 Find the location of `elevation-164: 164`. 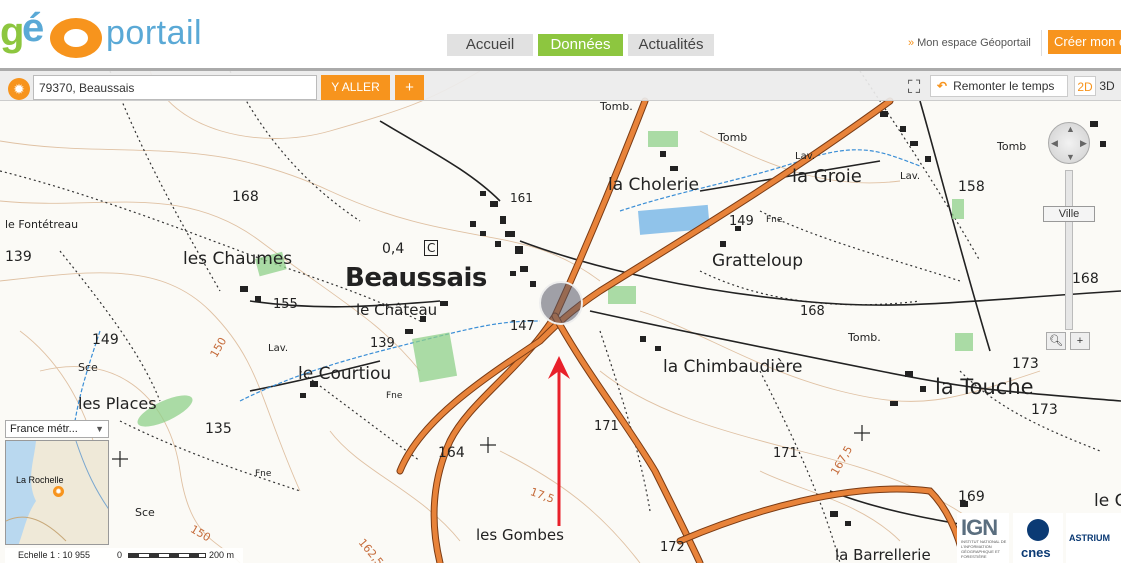

elevation-164: 164 is located at coordinates (451, 453).